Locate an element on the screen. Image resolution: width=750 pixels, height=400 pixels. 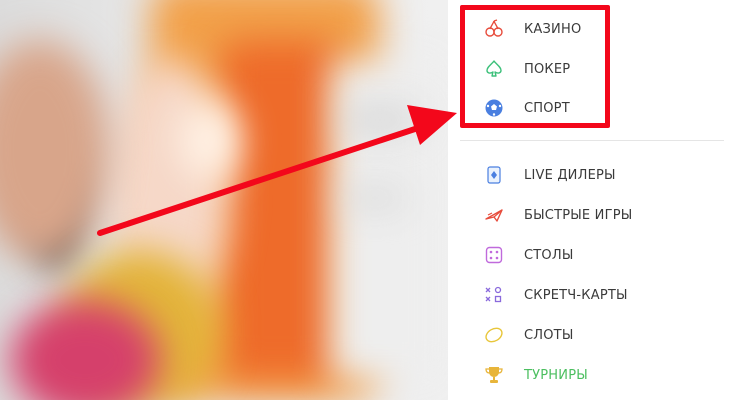
menu-item-scratch-cards: СКРЕТЧ-КАРТЫ is located at coordinates (556, 295).